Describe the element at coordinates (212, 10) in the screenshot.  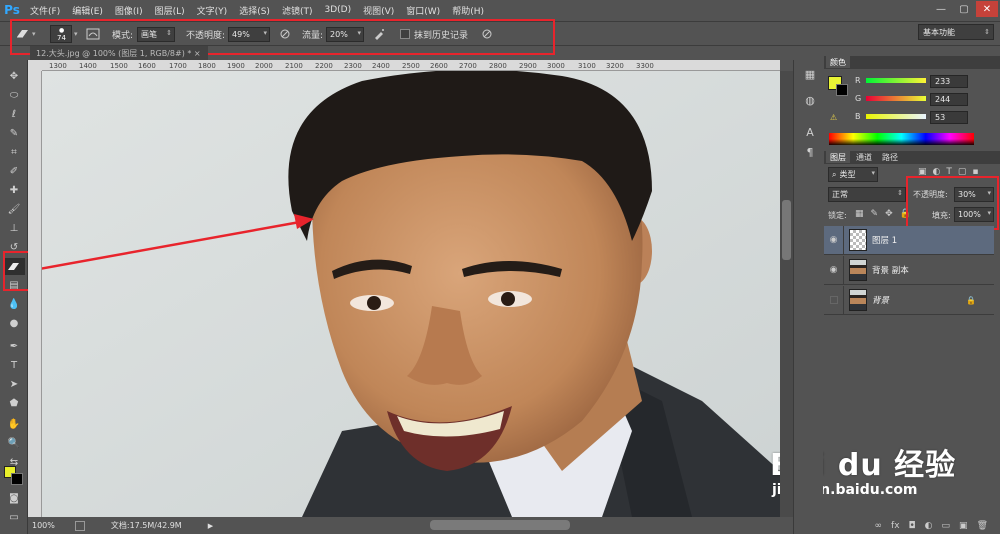
I see `menu-type: 文字(Y)` at that location.